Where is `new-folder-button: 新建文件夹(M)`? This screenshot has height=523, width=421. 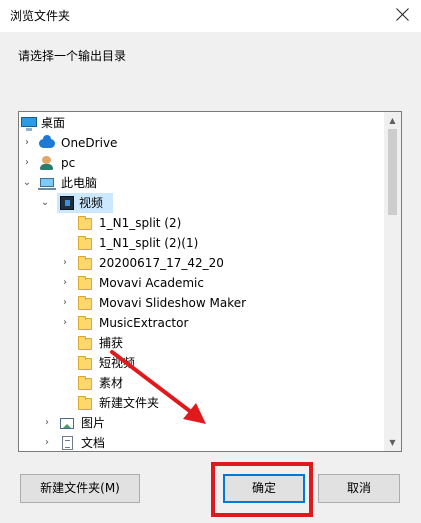
new-folder-button: 新建文件夹(M) is located at coordinates (80, 488).